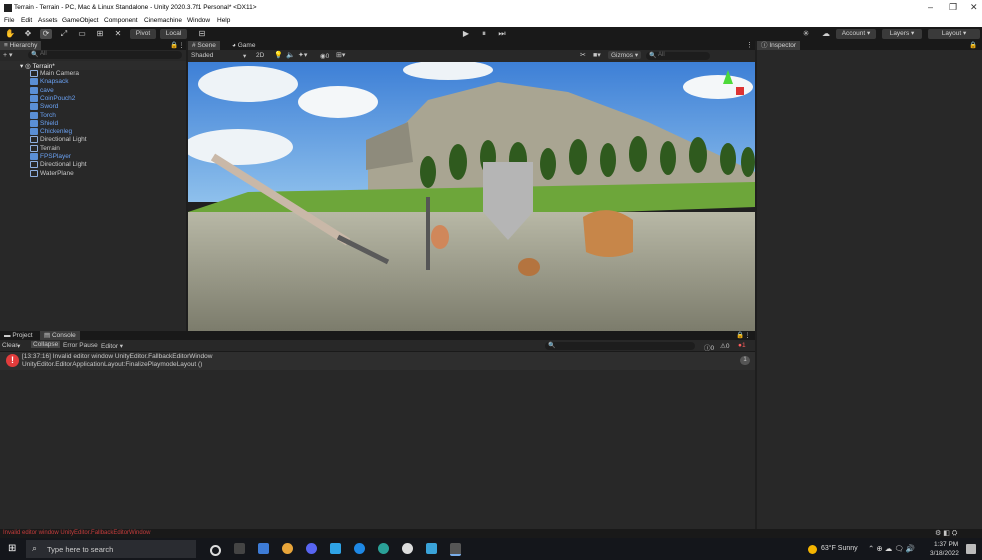 The image size is (982, 560). Describe the element at coordinates (163, 20) in the screenshot. I see `menu-cinemachine: Cinemachine` at that location.